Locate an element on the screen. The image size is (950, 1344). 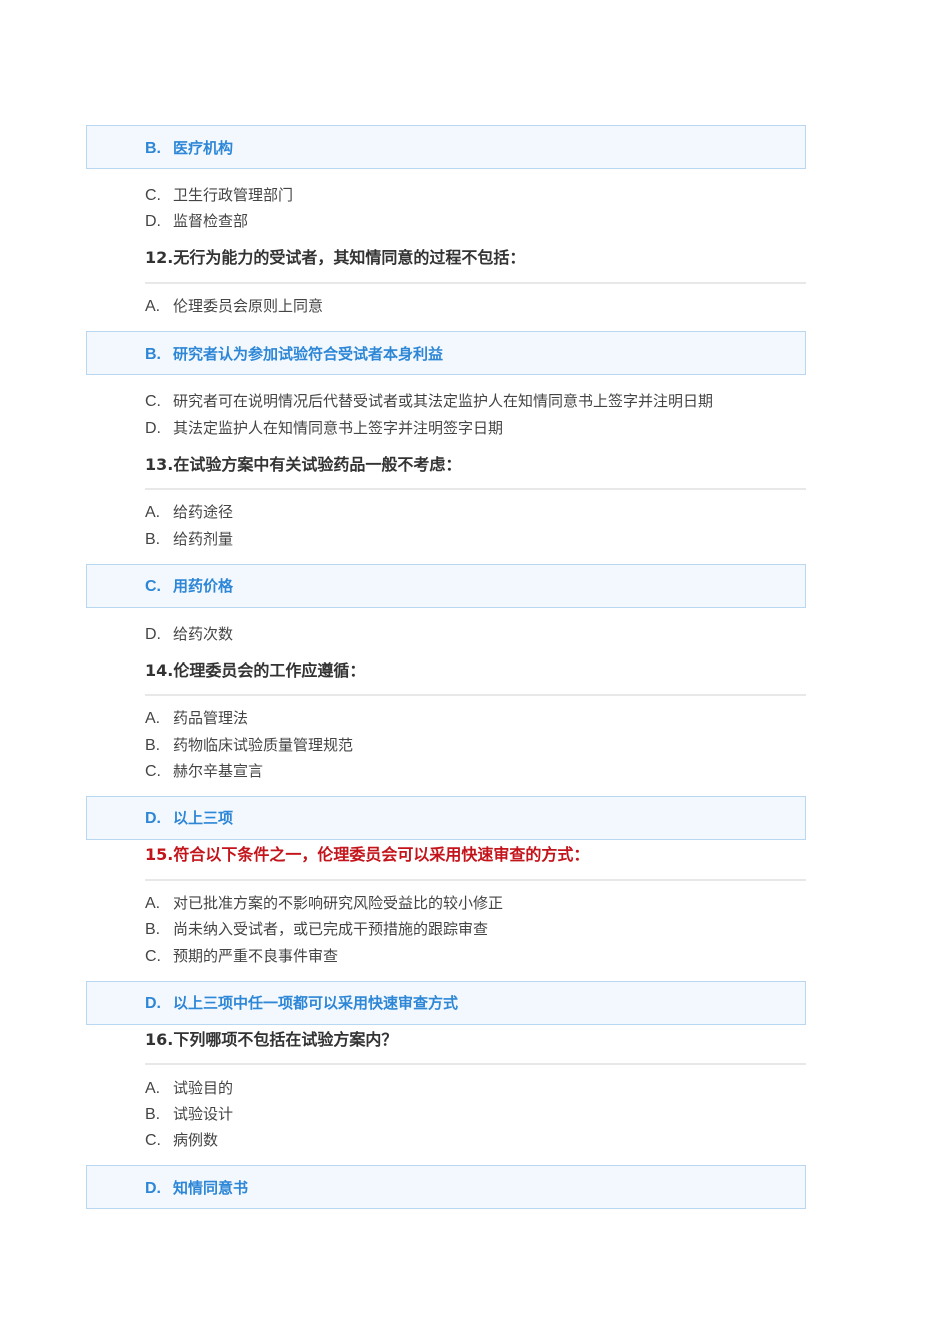
option-text: 给药次数 is located at coordinates (203, 634).